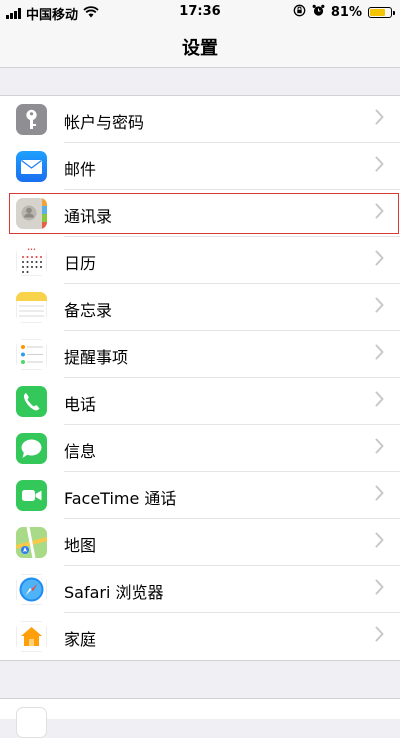  What do you see at coordinates (31, 722) in the screenshot?
I see `music-icon` at bounding box center [31, 722].